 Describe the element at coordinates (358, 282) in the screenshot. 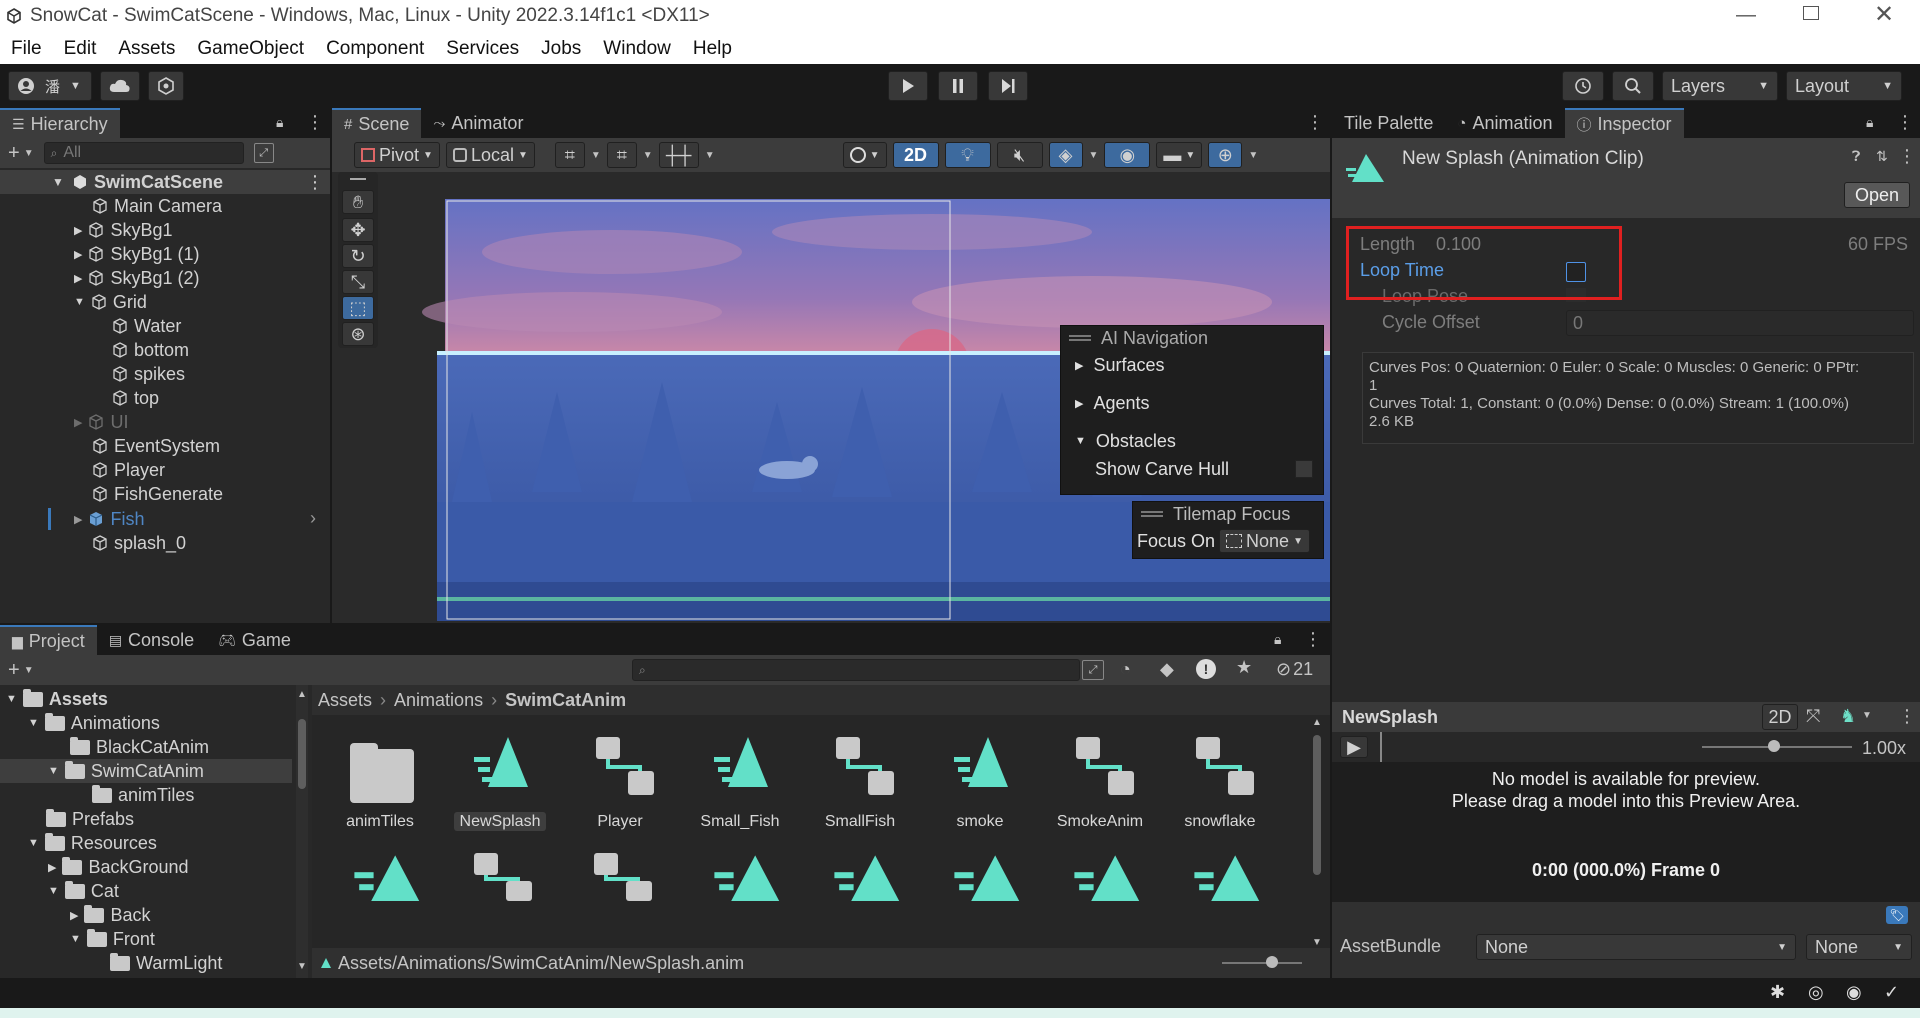

I see `scale-tool-icon: ⤡` at that location.